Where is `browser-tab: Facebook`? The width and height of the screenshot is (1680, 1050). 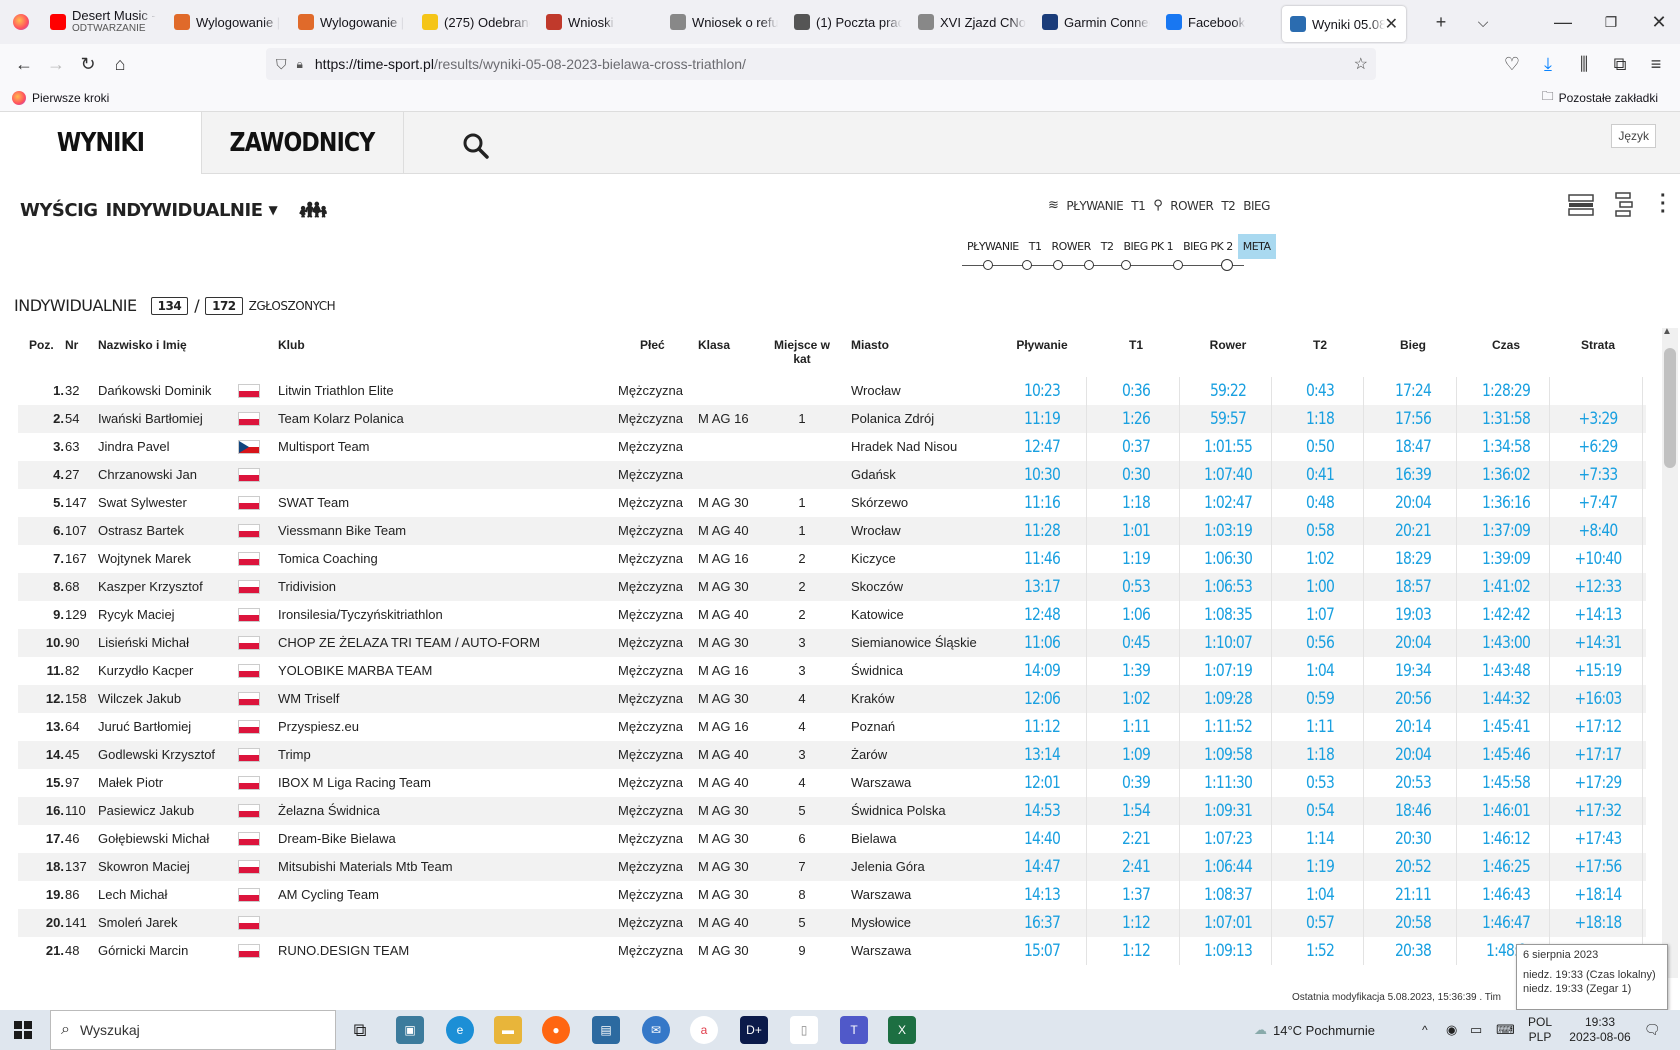 browser-tab: Facebook is located at coordinates (1220, 22).